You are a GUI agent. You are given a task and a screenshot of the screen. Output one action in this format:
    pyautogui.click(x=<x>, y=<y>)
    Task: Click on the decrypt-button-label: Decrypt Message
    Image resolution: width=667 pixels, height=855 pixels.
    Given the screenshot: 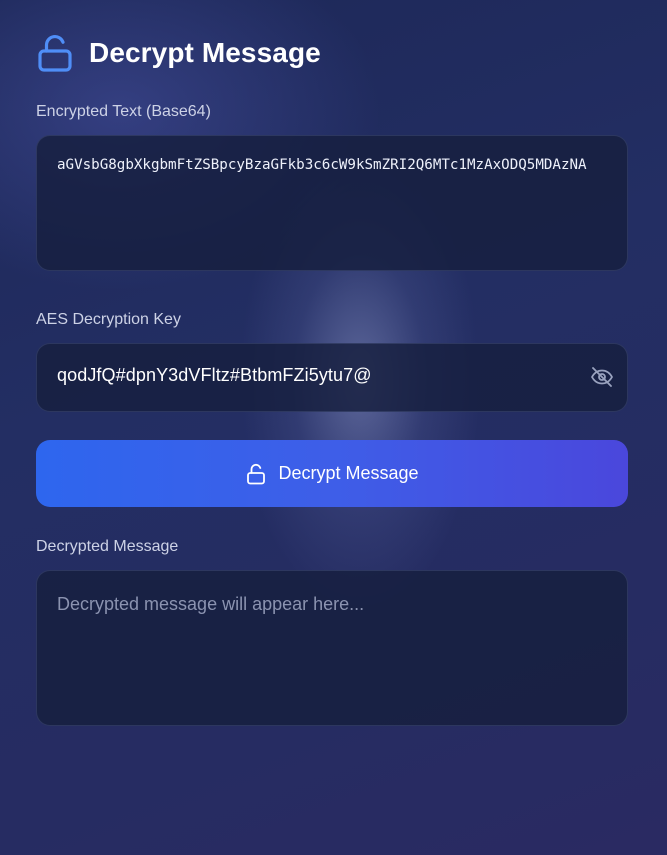 What is the action you would take?
    pyautogui.click(x=348, y=473)
    